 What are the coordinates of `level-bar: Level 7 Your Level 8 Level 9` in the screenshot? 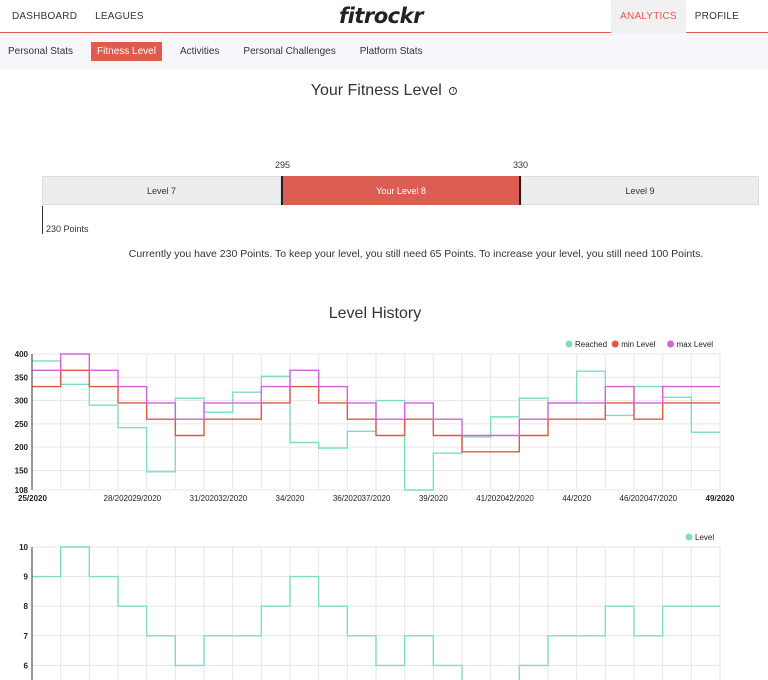 It's located at (400, 190).